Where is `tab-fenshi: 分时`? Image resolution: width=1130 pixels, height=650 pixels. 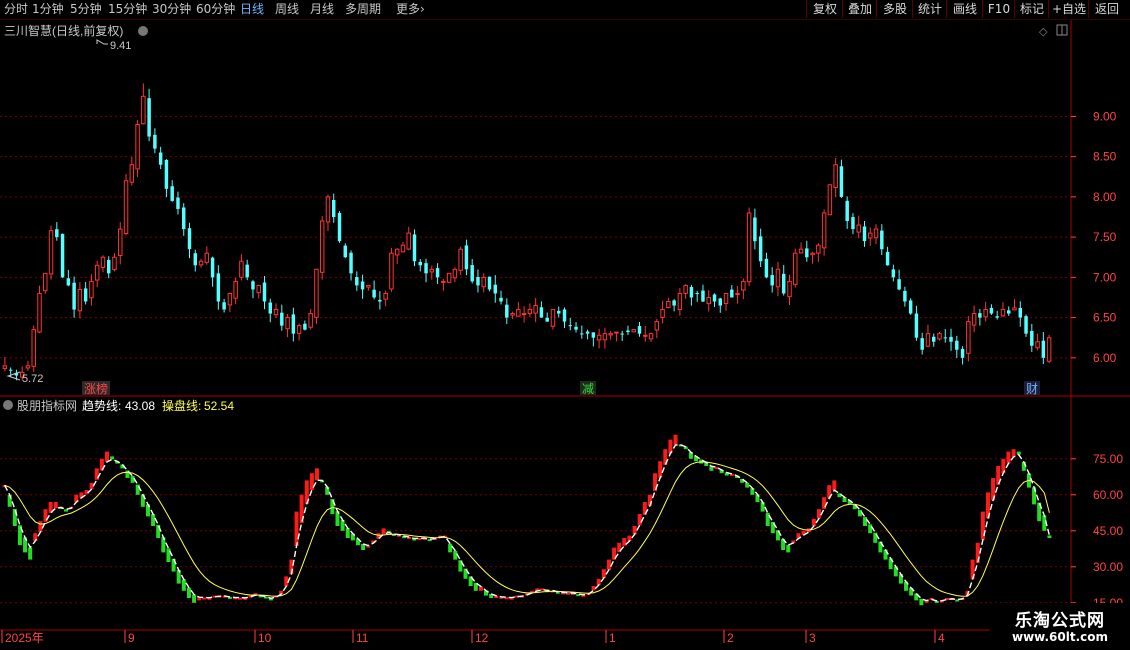 tab-fenshi: 分时 is located at coordinates (16, 9).